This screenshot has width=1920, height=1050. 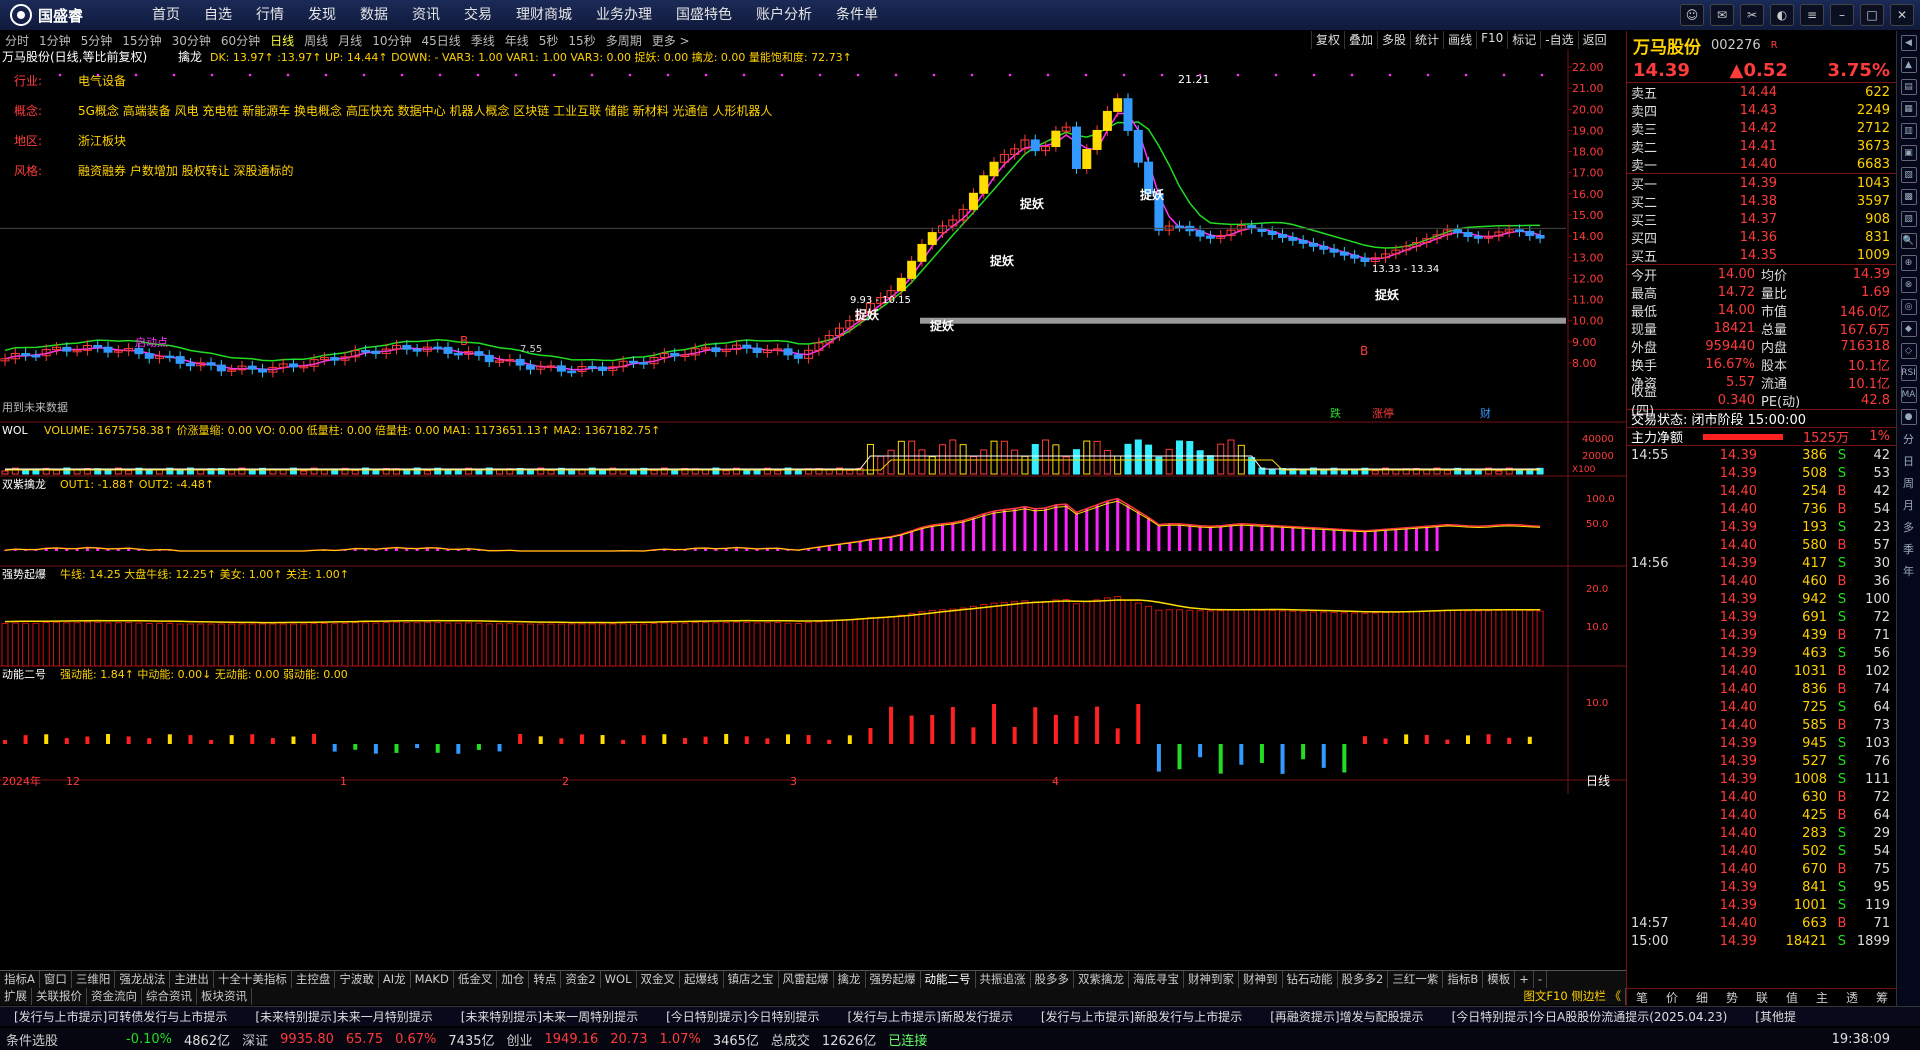 I want to click on tick-row: 14.39 1008 S 111, so click(x=1761, y=779).